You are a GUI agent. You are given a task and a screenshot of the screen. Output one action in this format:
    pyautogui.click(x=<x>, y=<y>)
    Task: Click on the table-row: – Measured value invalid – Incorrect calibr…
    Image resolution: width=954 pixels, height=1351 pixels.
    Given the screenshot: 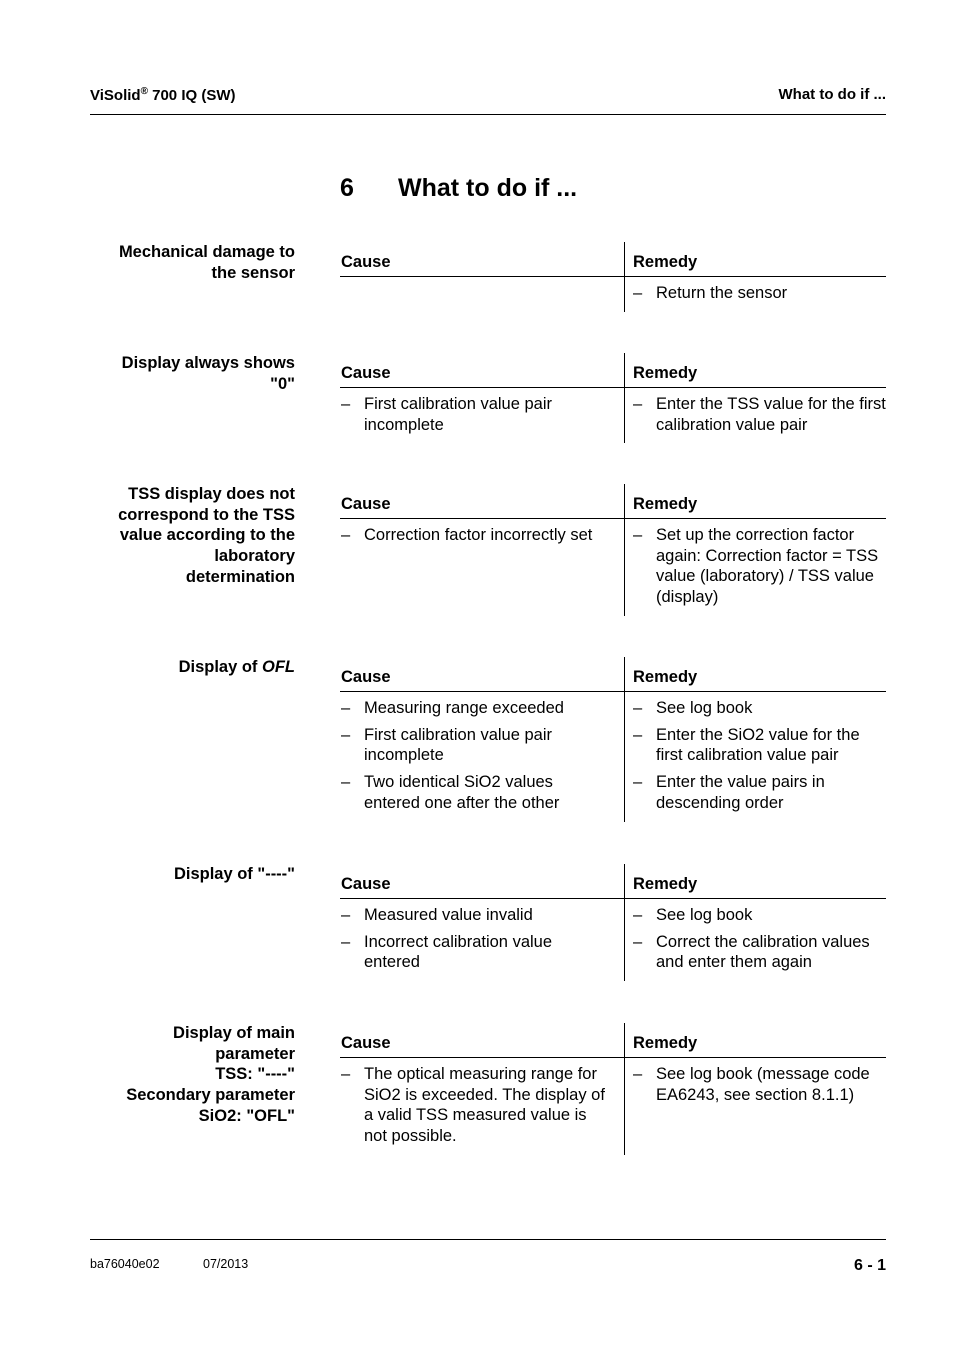 What is the action you would take?
    pyautogui.click(x=613, y=940)
    